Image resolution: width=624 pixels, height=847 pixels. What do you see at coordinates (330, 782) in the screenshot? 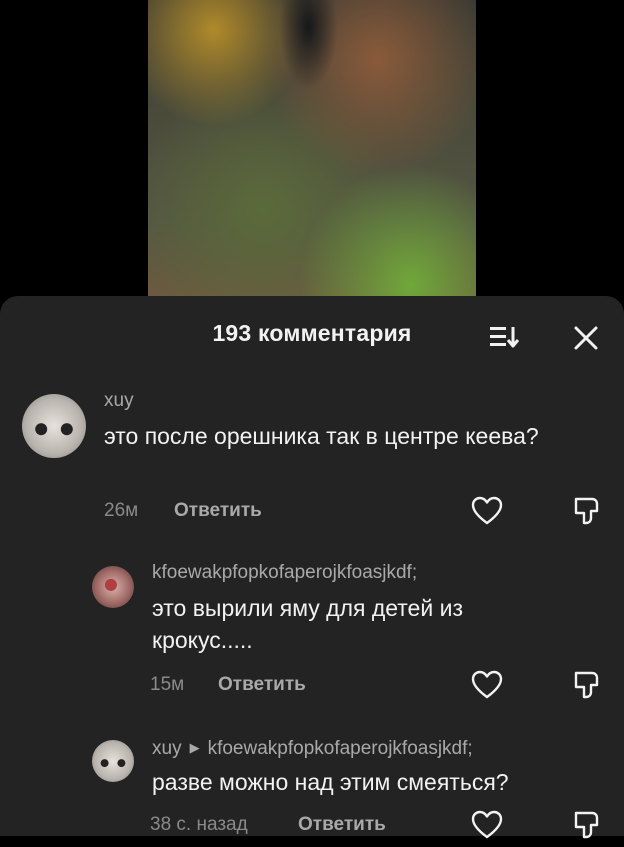
I see `comment-text: разве можно над этим смеяться?` at bounding box center [330, 782].